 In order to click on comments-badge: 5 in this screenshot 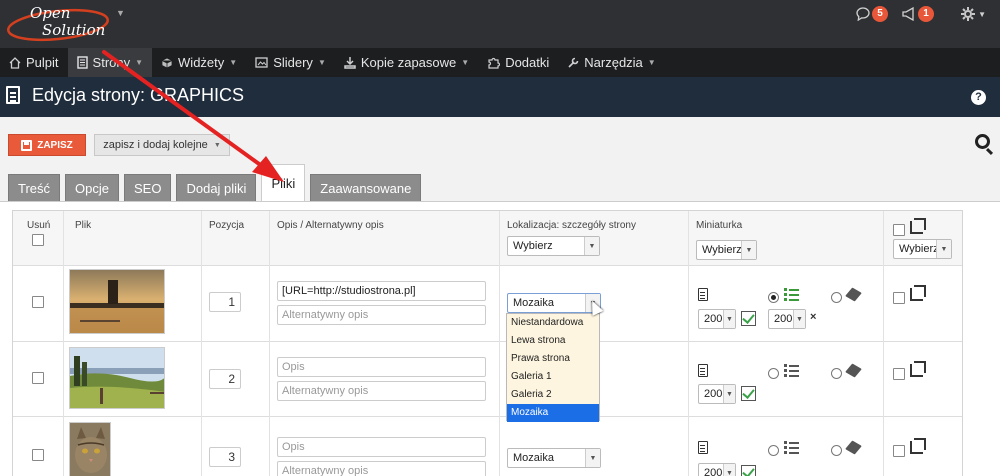, I will do `click(880, 14)`.